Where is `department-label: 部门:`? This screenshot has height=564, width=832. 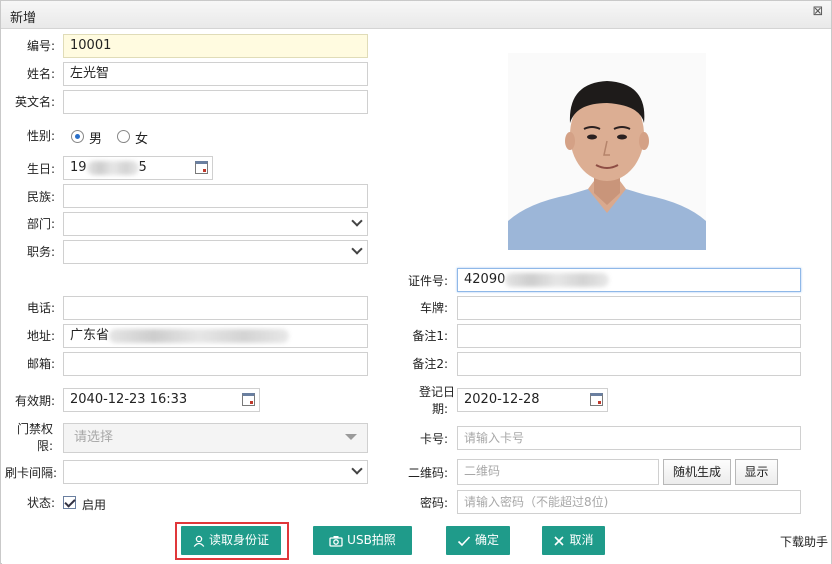 department-label: 部门: is located at coordinates (40, 224).